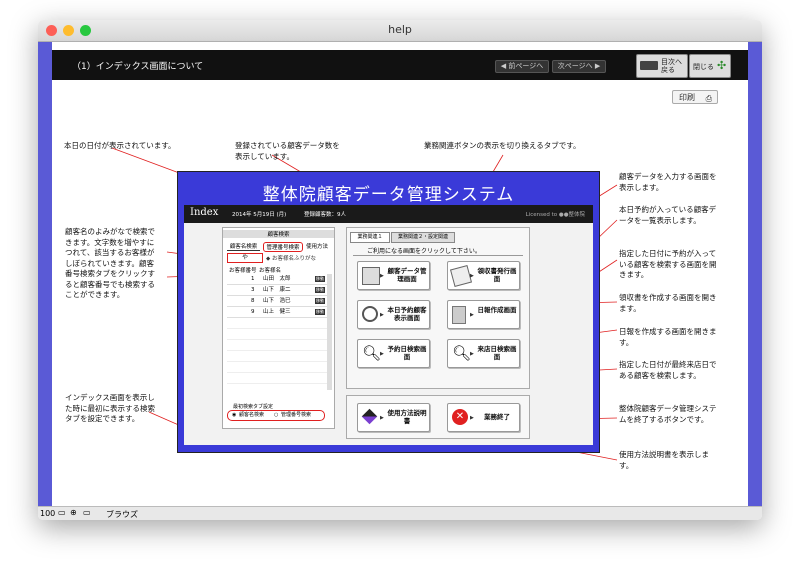 The width and height of the screenshot is (800, 571). I want to click on manual-button: ▶ 使用方法説明書, so click(393, 417).